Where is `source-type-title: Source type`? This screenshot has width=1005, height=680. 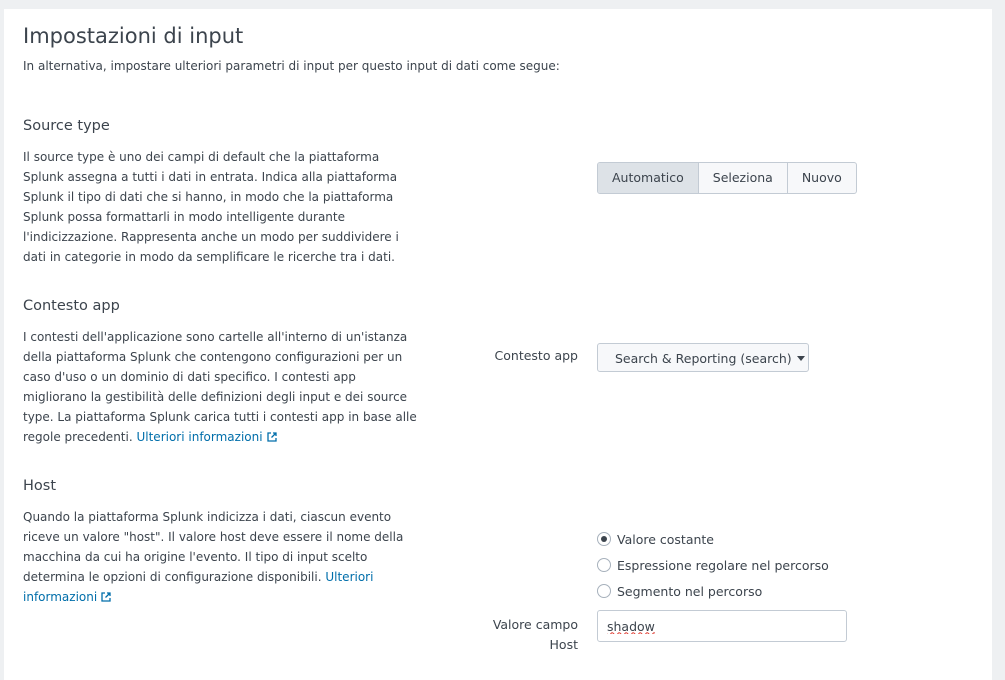 source-type-title: Source type is located at coordinates (66, 126).